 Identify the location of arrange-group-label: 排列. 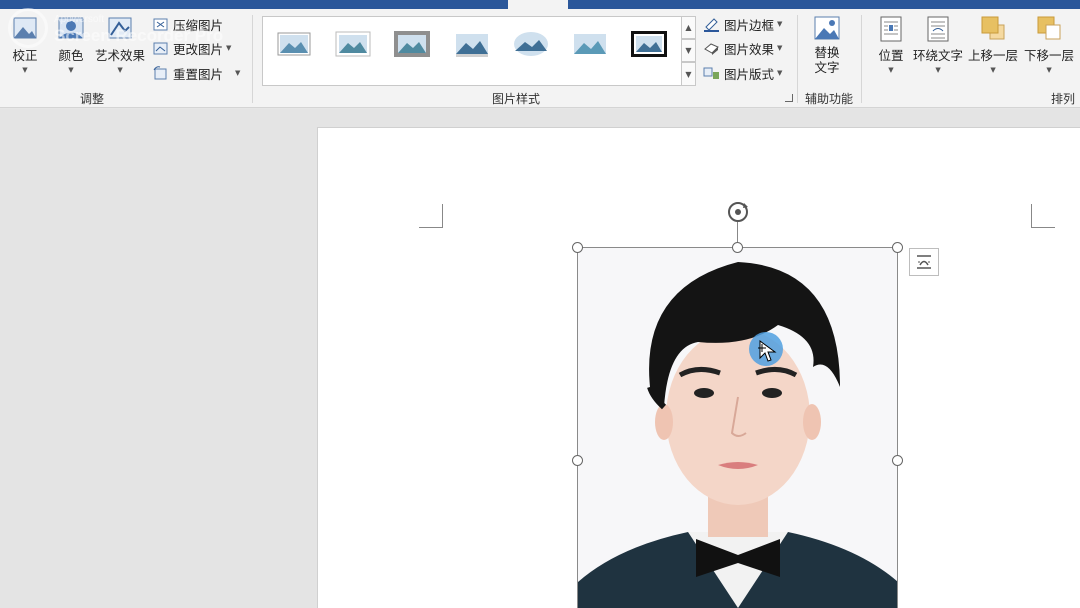
(1062, 99).